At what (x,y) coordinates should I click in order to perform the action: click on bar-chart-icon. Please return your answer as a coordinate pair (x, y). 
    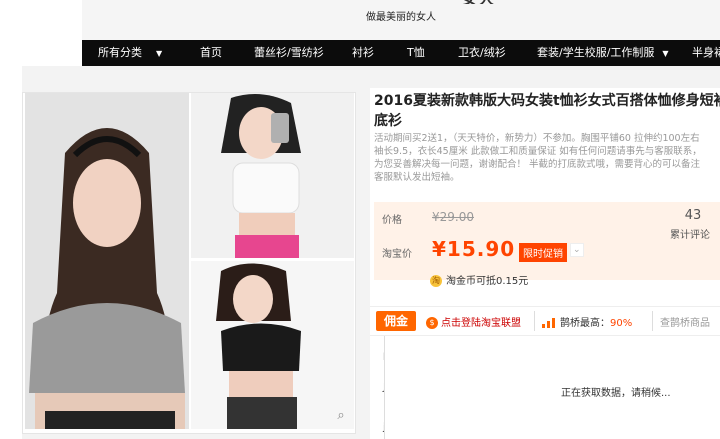
    Looking at the image, I should click on (548, 323).